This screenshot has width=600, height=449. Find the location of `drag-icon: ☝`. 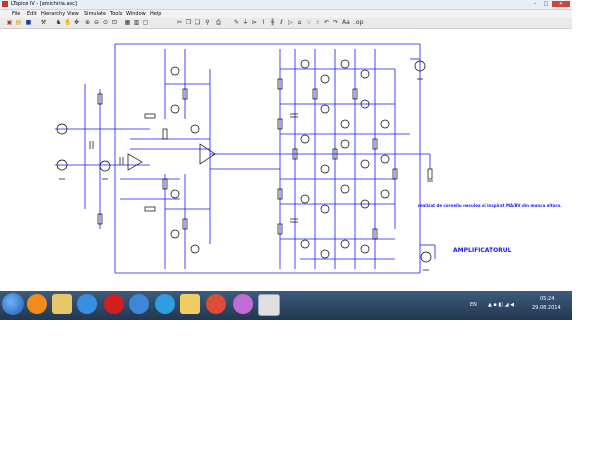

drag-icon: ☝ is located at coordinates (317, 22).